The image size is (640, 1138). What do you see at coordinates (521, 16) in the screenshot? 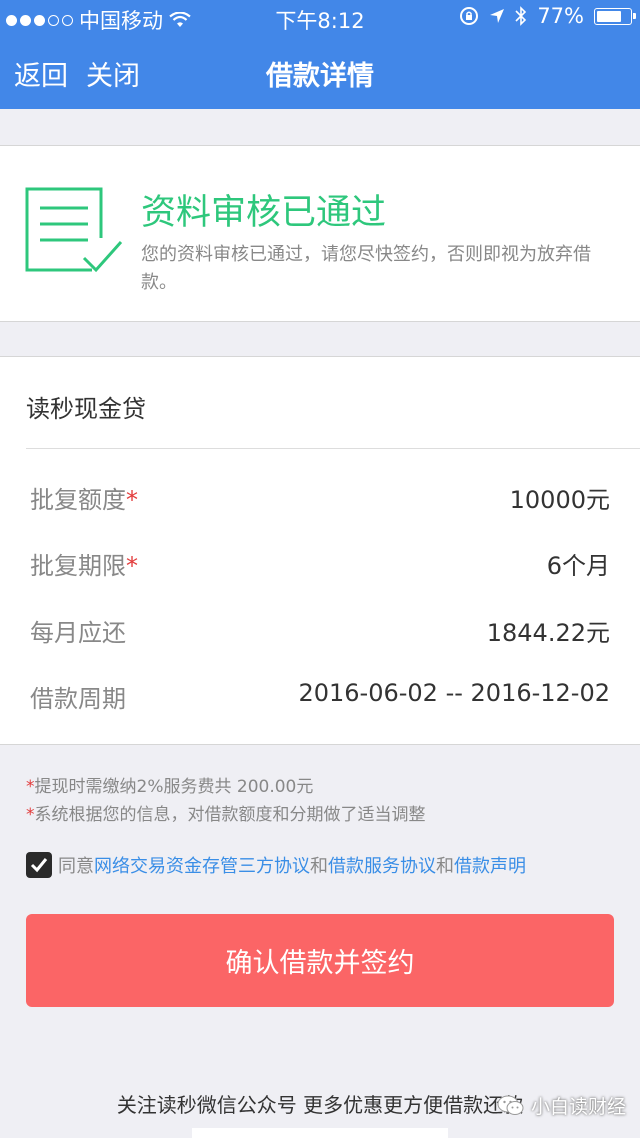
I see `bluetooth-icon` at bounding box center [521, 16].